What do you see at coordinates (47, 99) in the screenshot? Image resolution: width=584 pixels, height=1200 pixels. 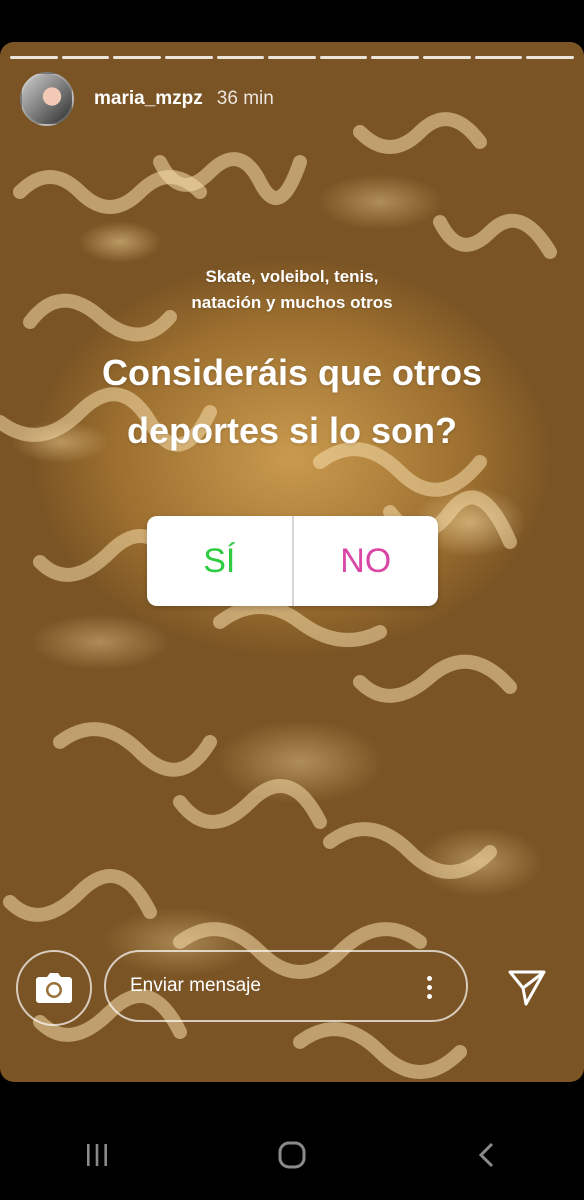 I see `avatar` at bounding box center [47, 99].